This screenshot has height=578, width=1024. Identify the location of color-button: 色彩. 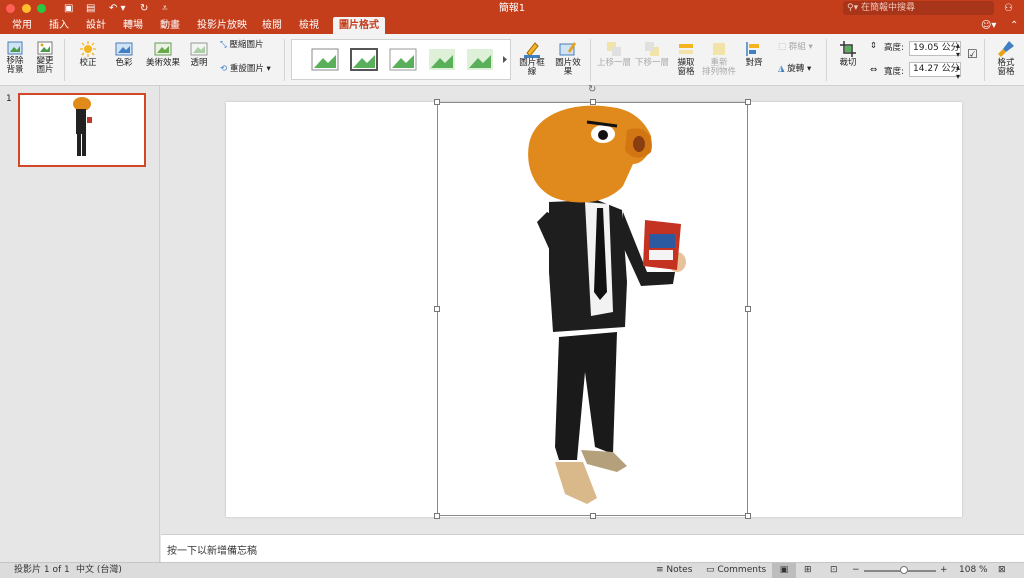
(124, 54).